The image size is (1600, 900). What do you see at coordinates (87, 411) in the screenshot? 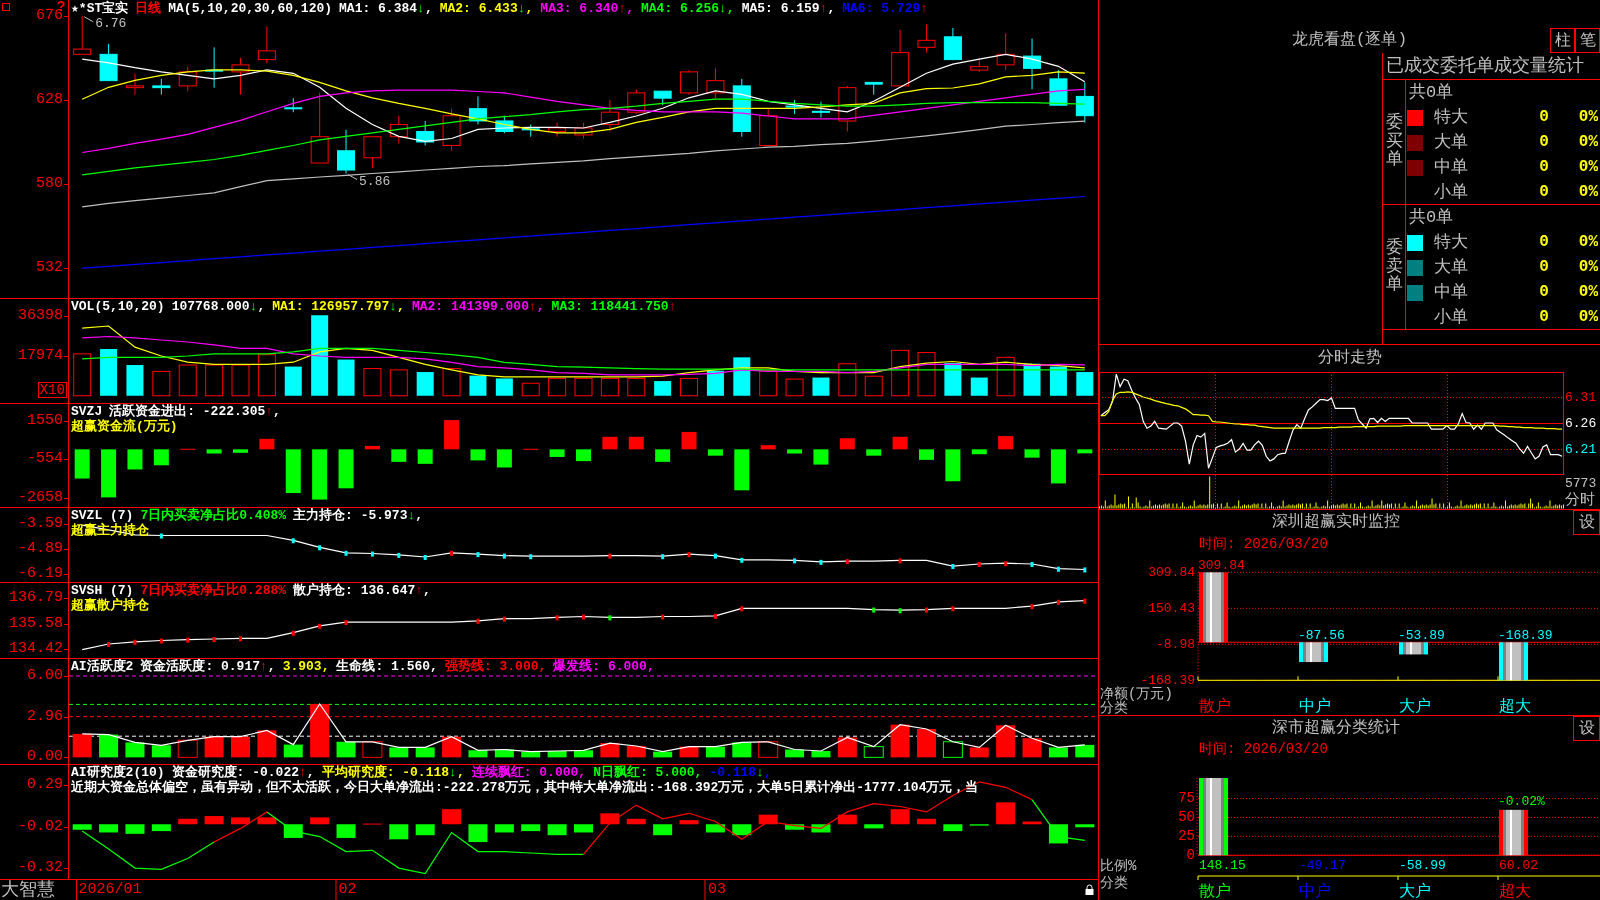
I see `legend-text: SVZJ` at bounding box center [87, 411].